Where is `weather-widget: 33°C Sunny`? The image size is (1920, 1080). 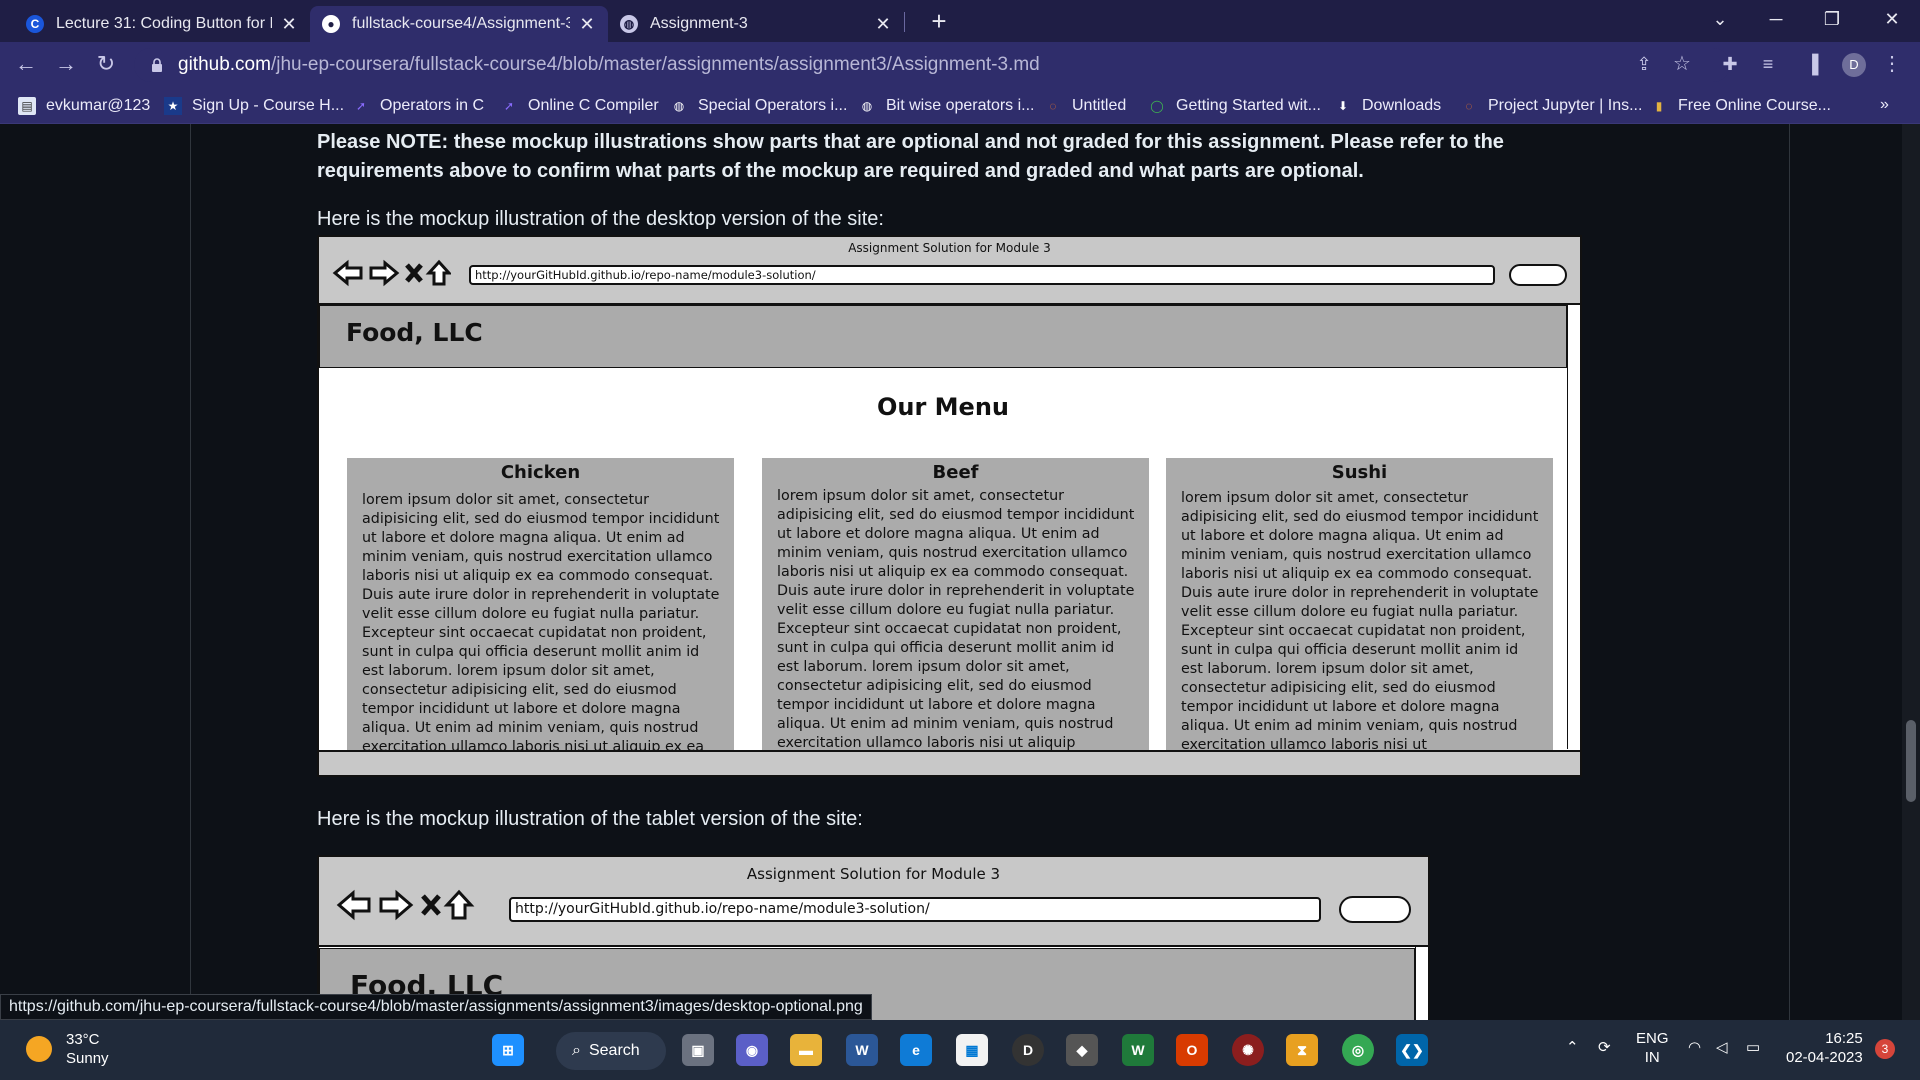 weather-widget: 33°C Sunny is located at coordinates (67, 1049).